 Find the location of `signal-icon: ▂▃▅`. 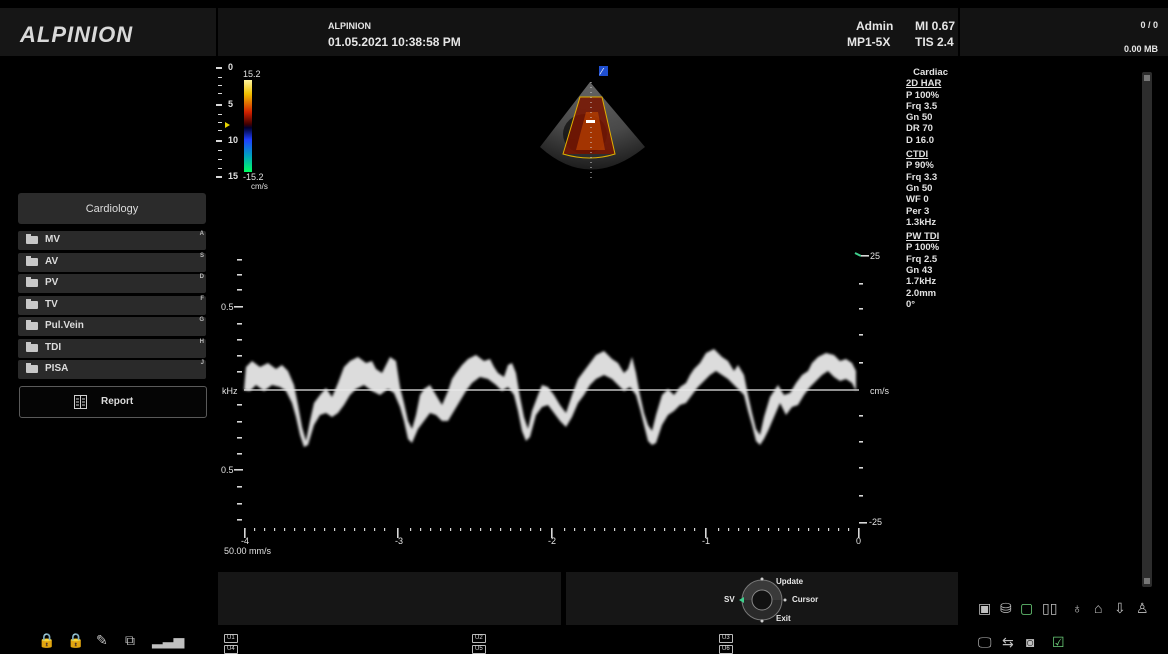

signal-icon: ▂▃▅ is located at coordinates (168, 640).